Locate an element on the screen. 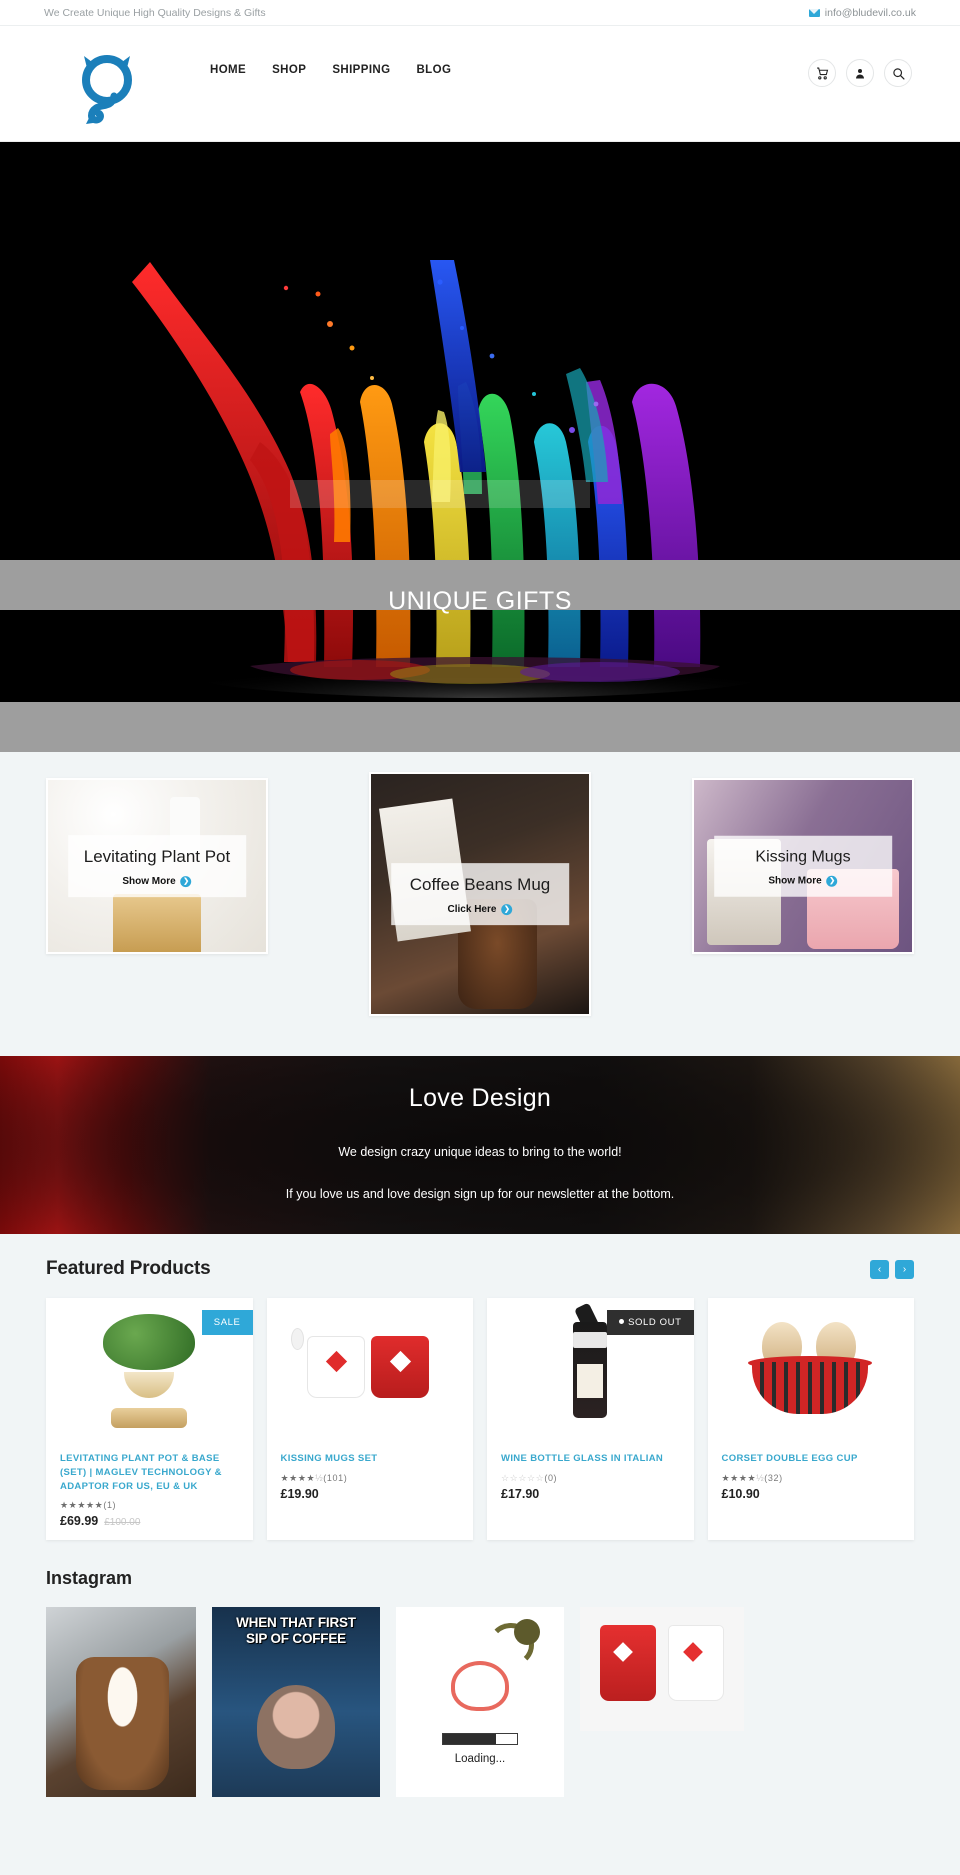  gift-card-title: Coffee Beans Mug is located at coordinates (480, 885).